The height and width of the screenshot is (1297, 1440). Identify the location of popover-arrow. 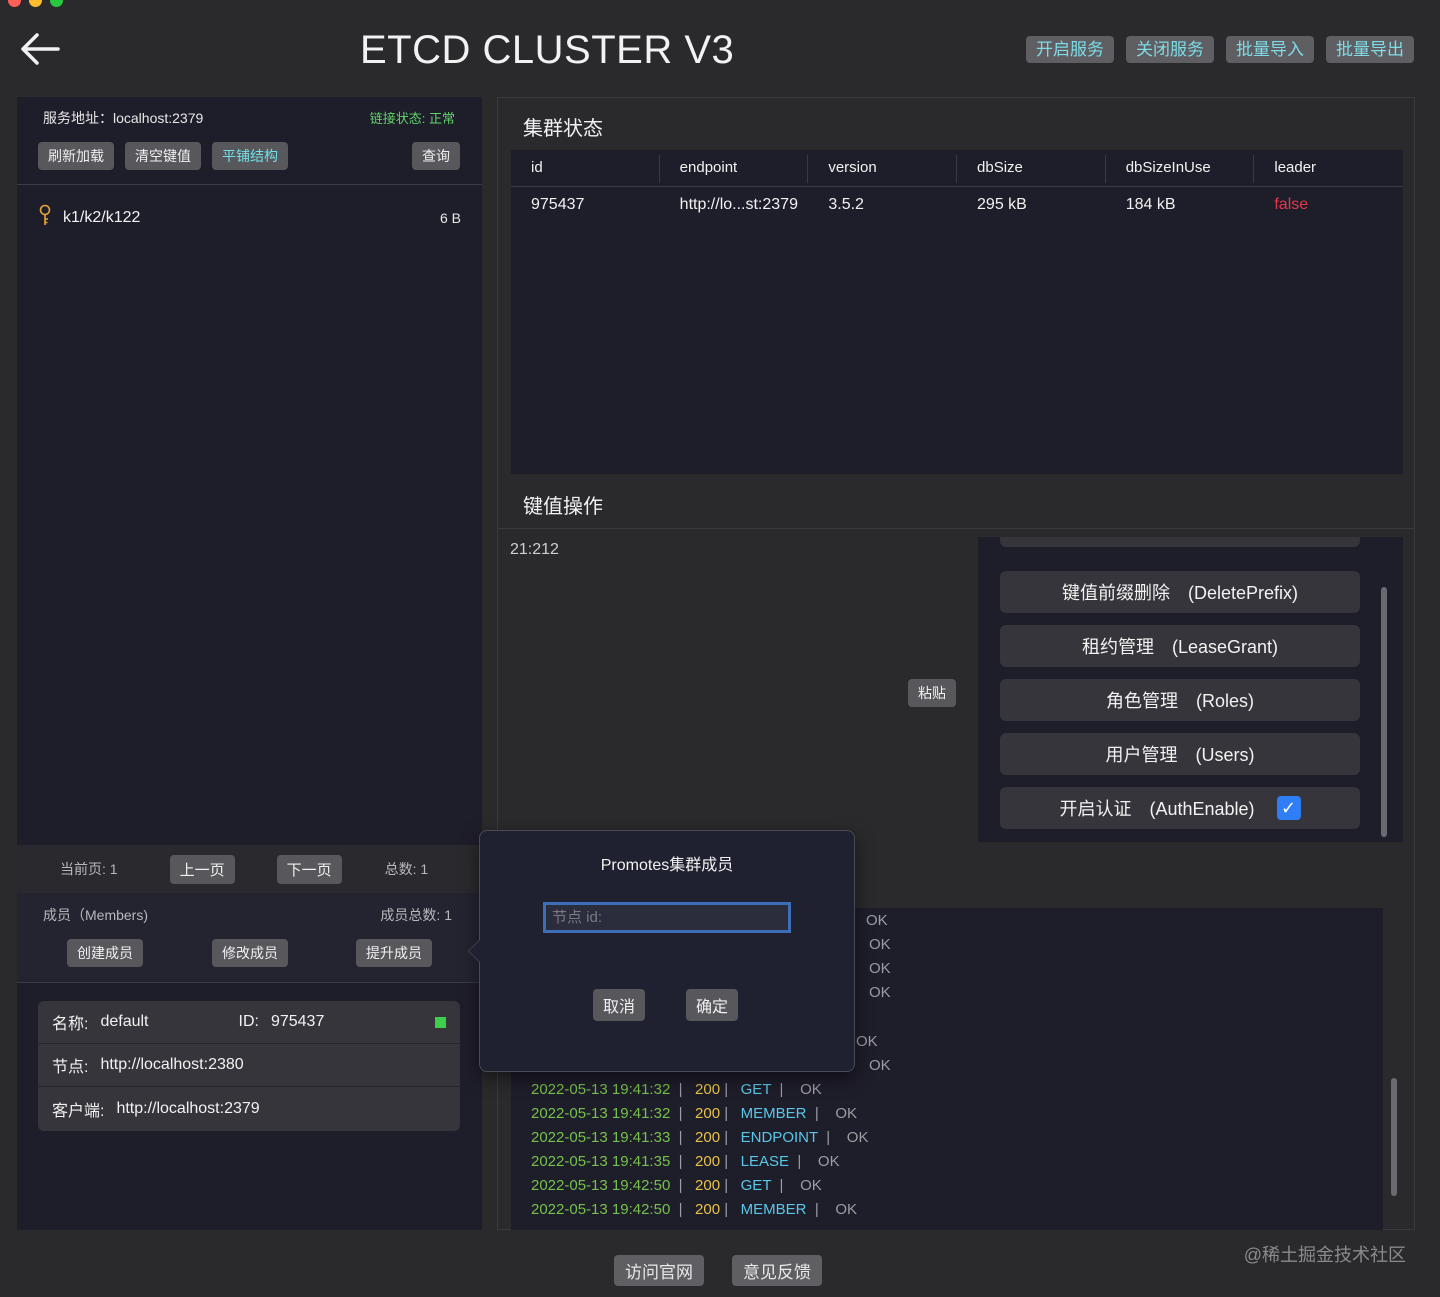
(474, 951).